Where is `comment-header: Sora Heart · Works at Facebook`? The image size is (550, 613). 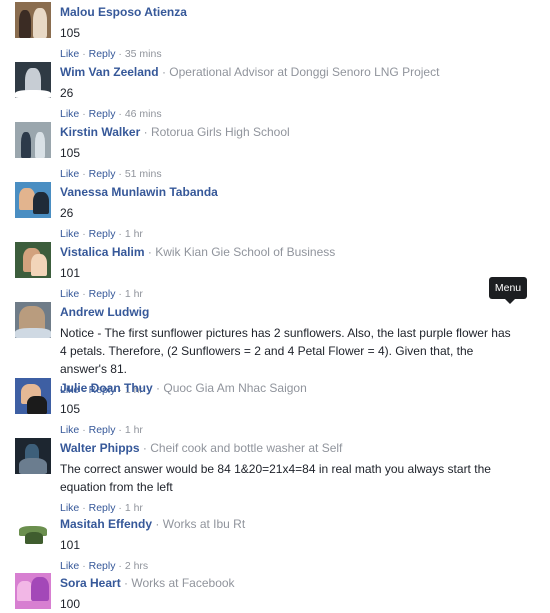
comment-header: Sora Heart · Works at Facebook is located at coordinates (147, 583).